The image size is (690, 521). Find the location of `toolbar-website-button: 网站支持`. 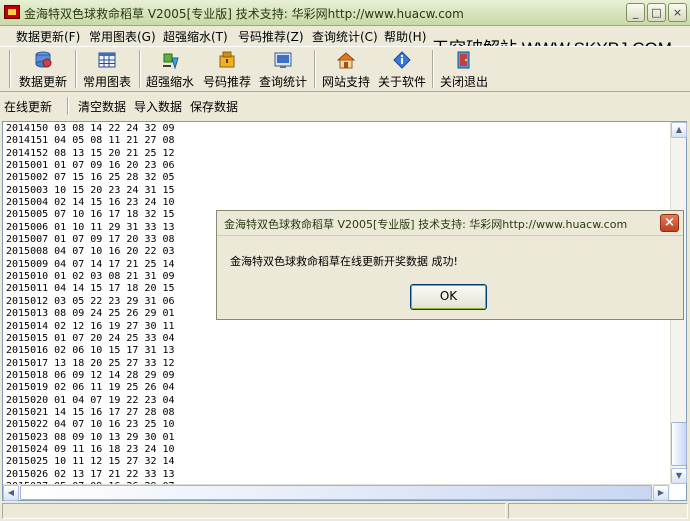

toolbar-website-button: 网站支持 is located at coordinates (346, 70).